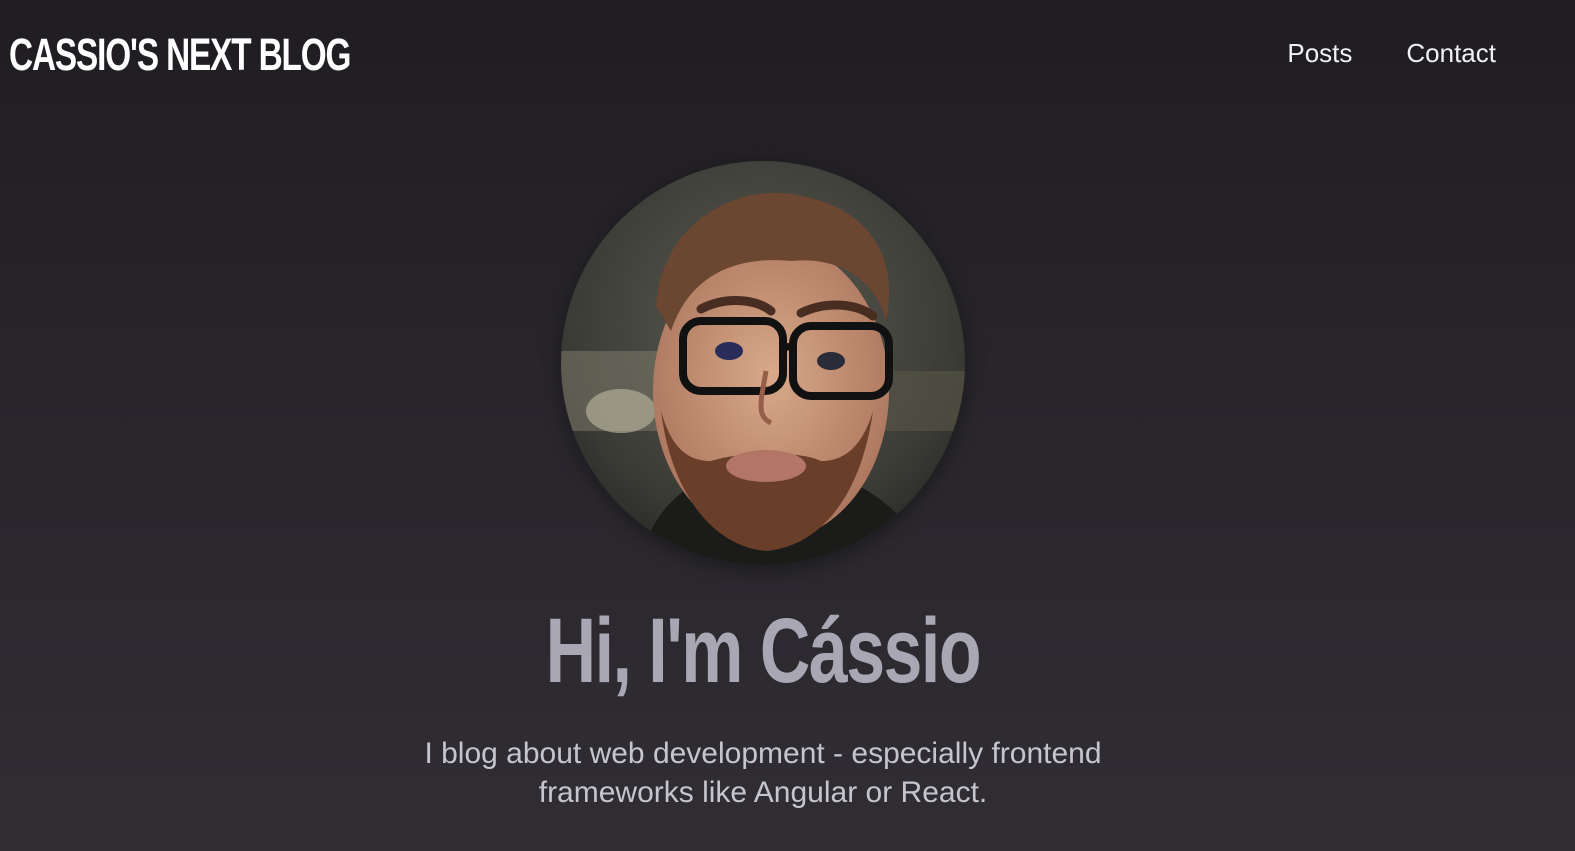  What do you see at coordinates (1391, 53) in the screenshot?
I see `main-nav: Posts Contact` at bounding box center [1391, 53].